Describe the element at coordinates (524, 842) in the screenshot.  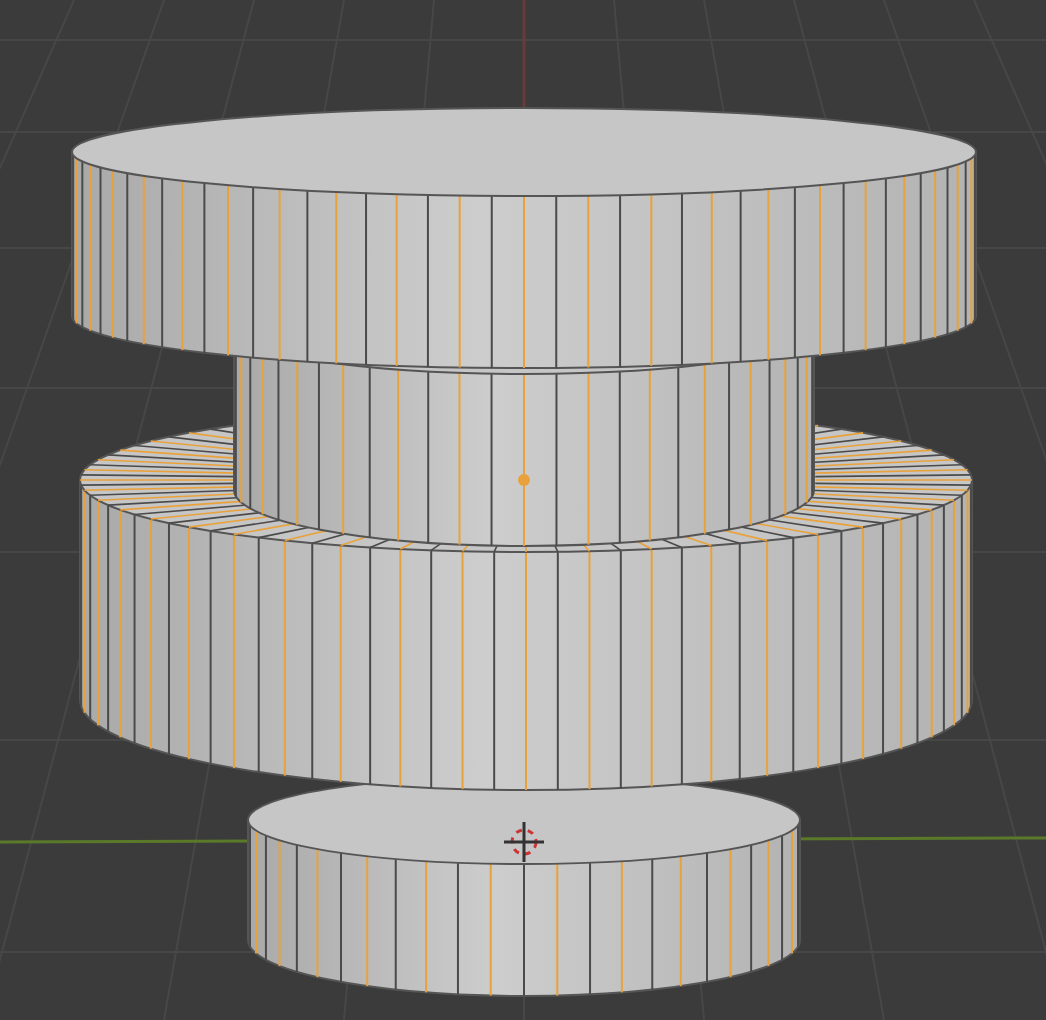
I see `3d-cursor-icon` at that location.